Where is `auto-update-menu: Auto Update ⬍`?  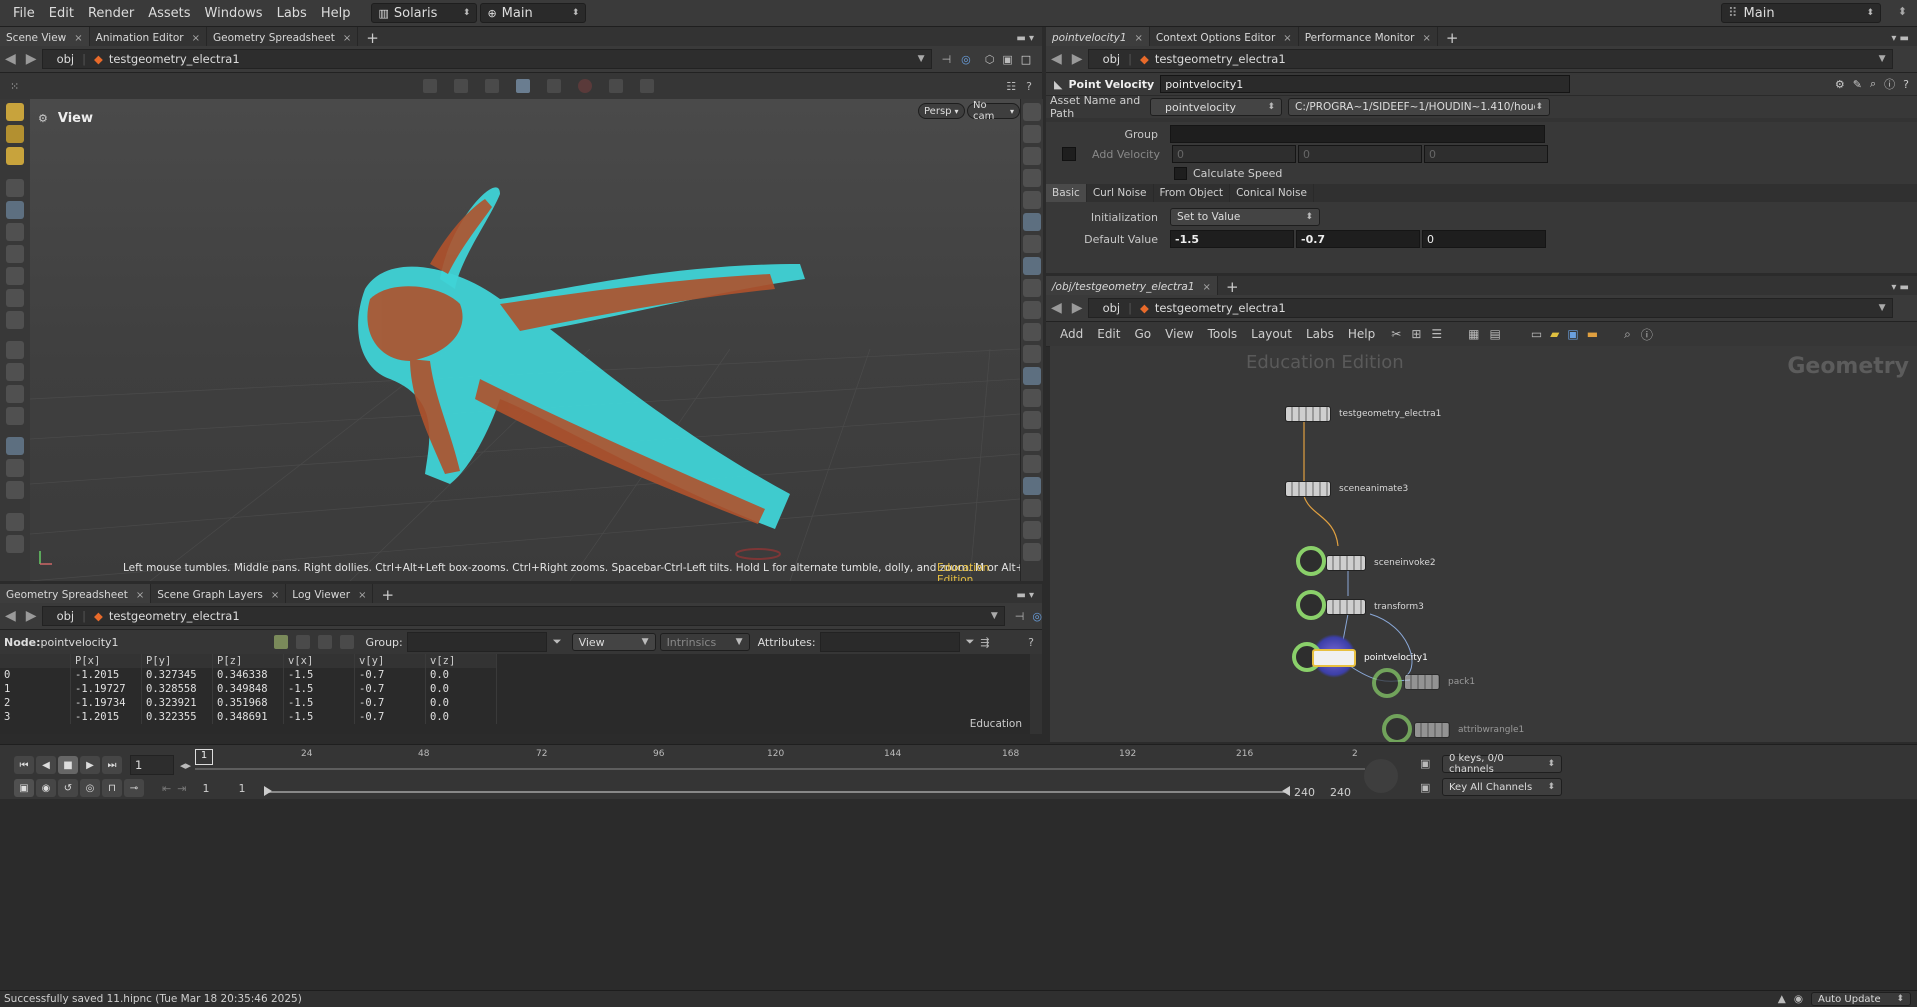
auto-update-menu: Auto Update ⬍ is located at coordinates (1861, 999).